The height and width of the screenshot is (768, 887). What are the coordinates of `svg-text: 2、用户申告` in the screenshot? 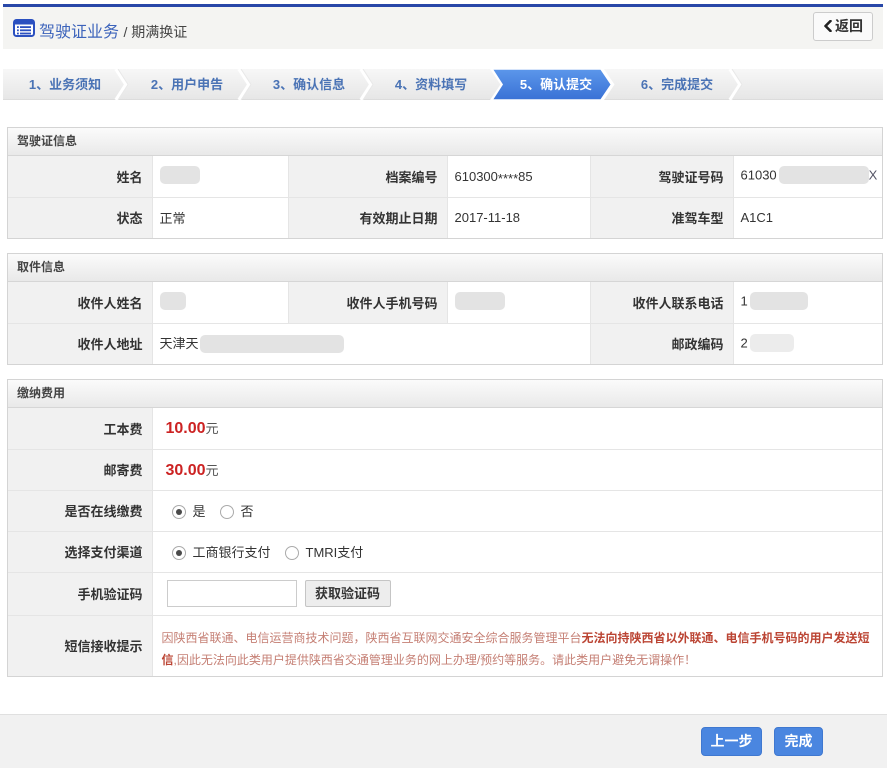 It's located at (187, 84).